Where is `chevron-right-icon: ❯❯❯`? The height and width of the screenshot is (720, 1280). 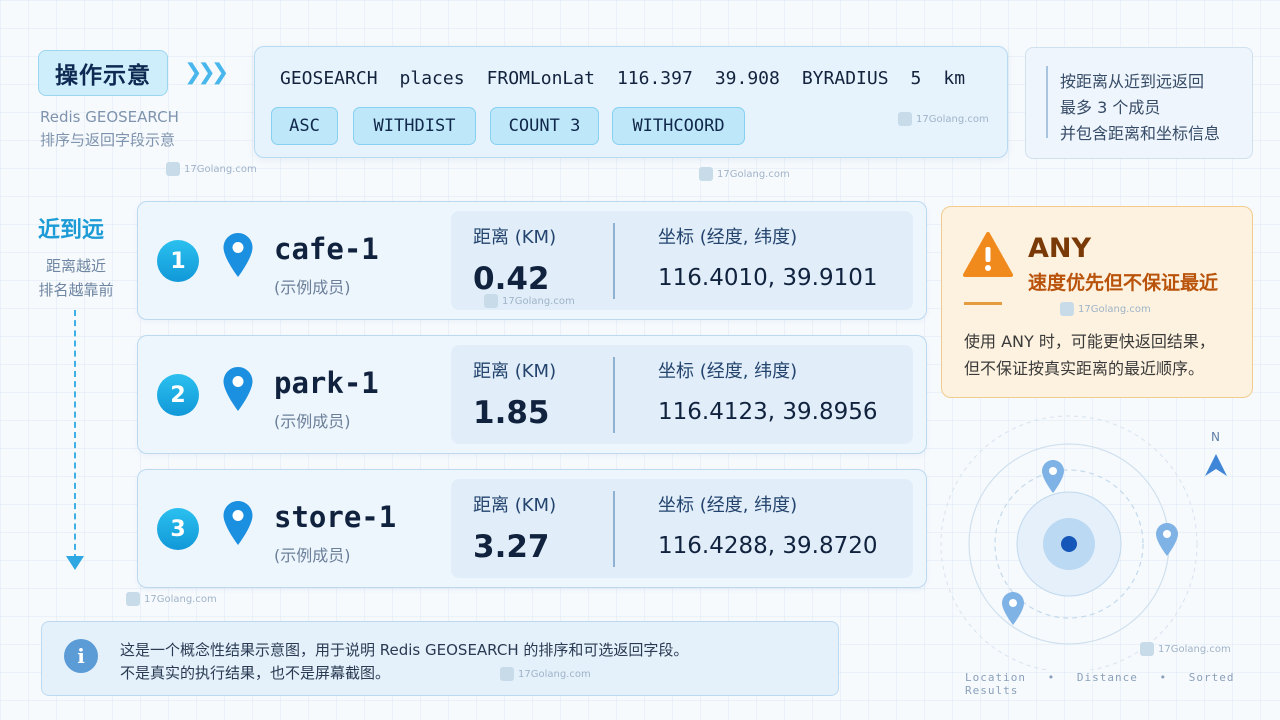 chevron-right-icon: ❯❯❯ is located at coordinates (206, 72).